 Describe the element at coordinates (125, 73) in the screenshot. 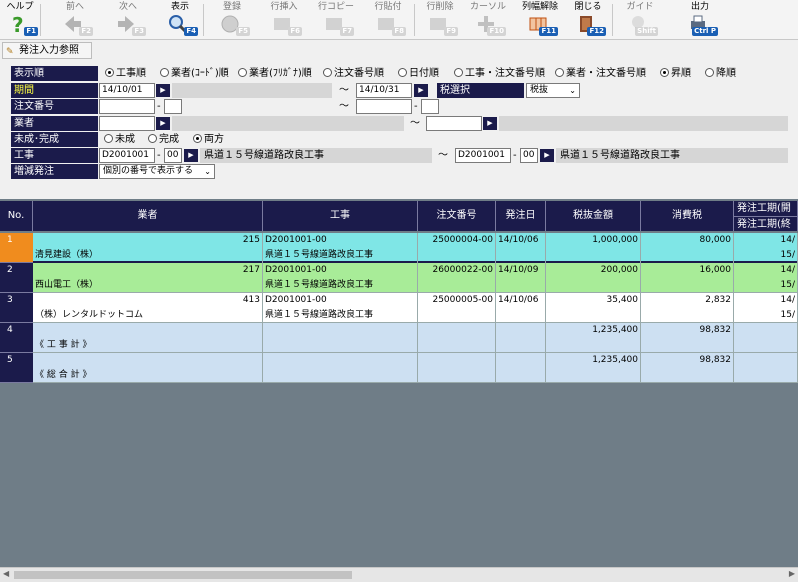

I see `radio-order-project: 工事順` at that location.